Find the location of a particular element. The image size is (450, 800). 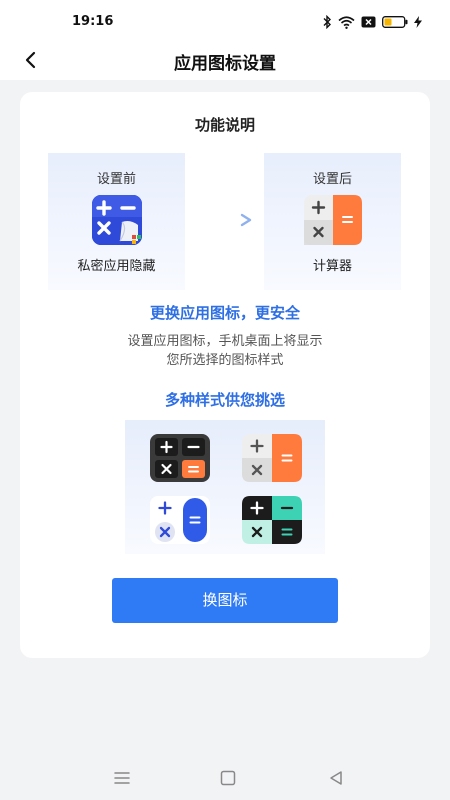

status-bar: 19:16 is located at coordinates (225, 22).